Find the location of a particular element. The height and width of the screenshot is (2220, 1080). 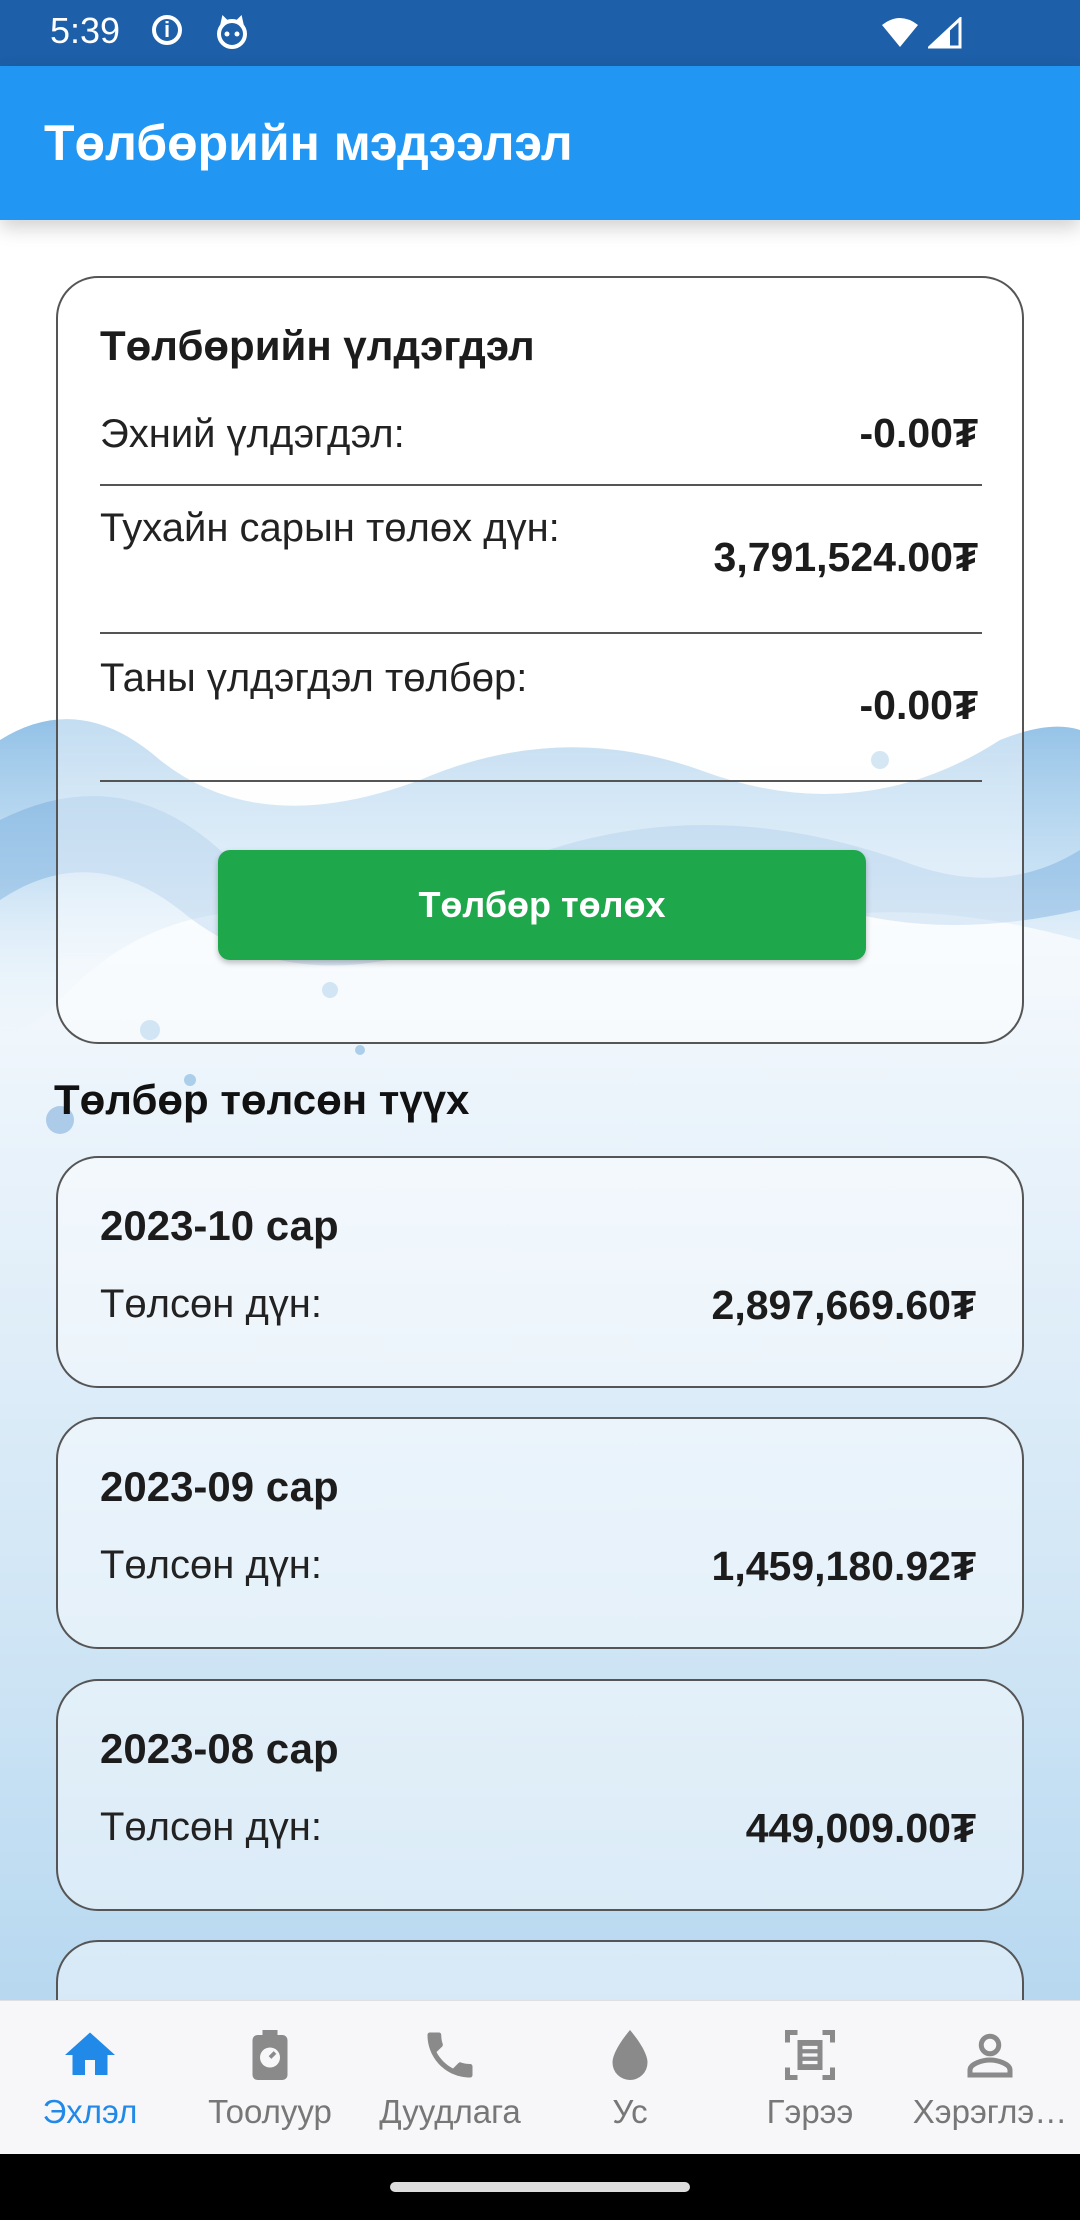

cat-icon is located at coordinates (232, 32).